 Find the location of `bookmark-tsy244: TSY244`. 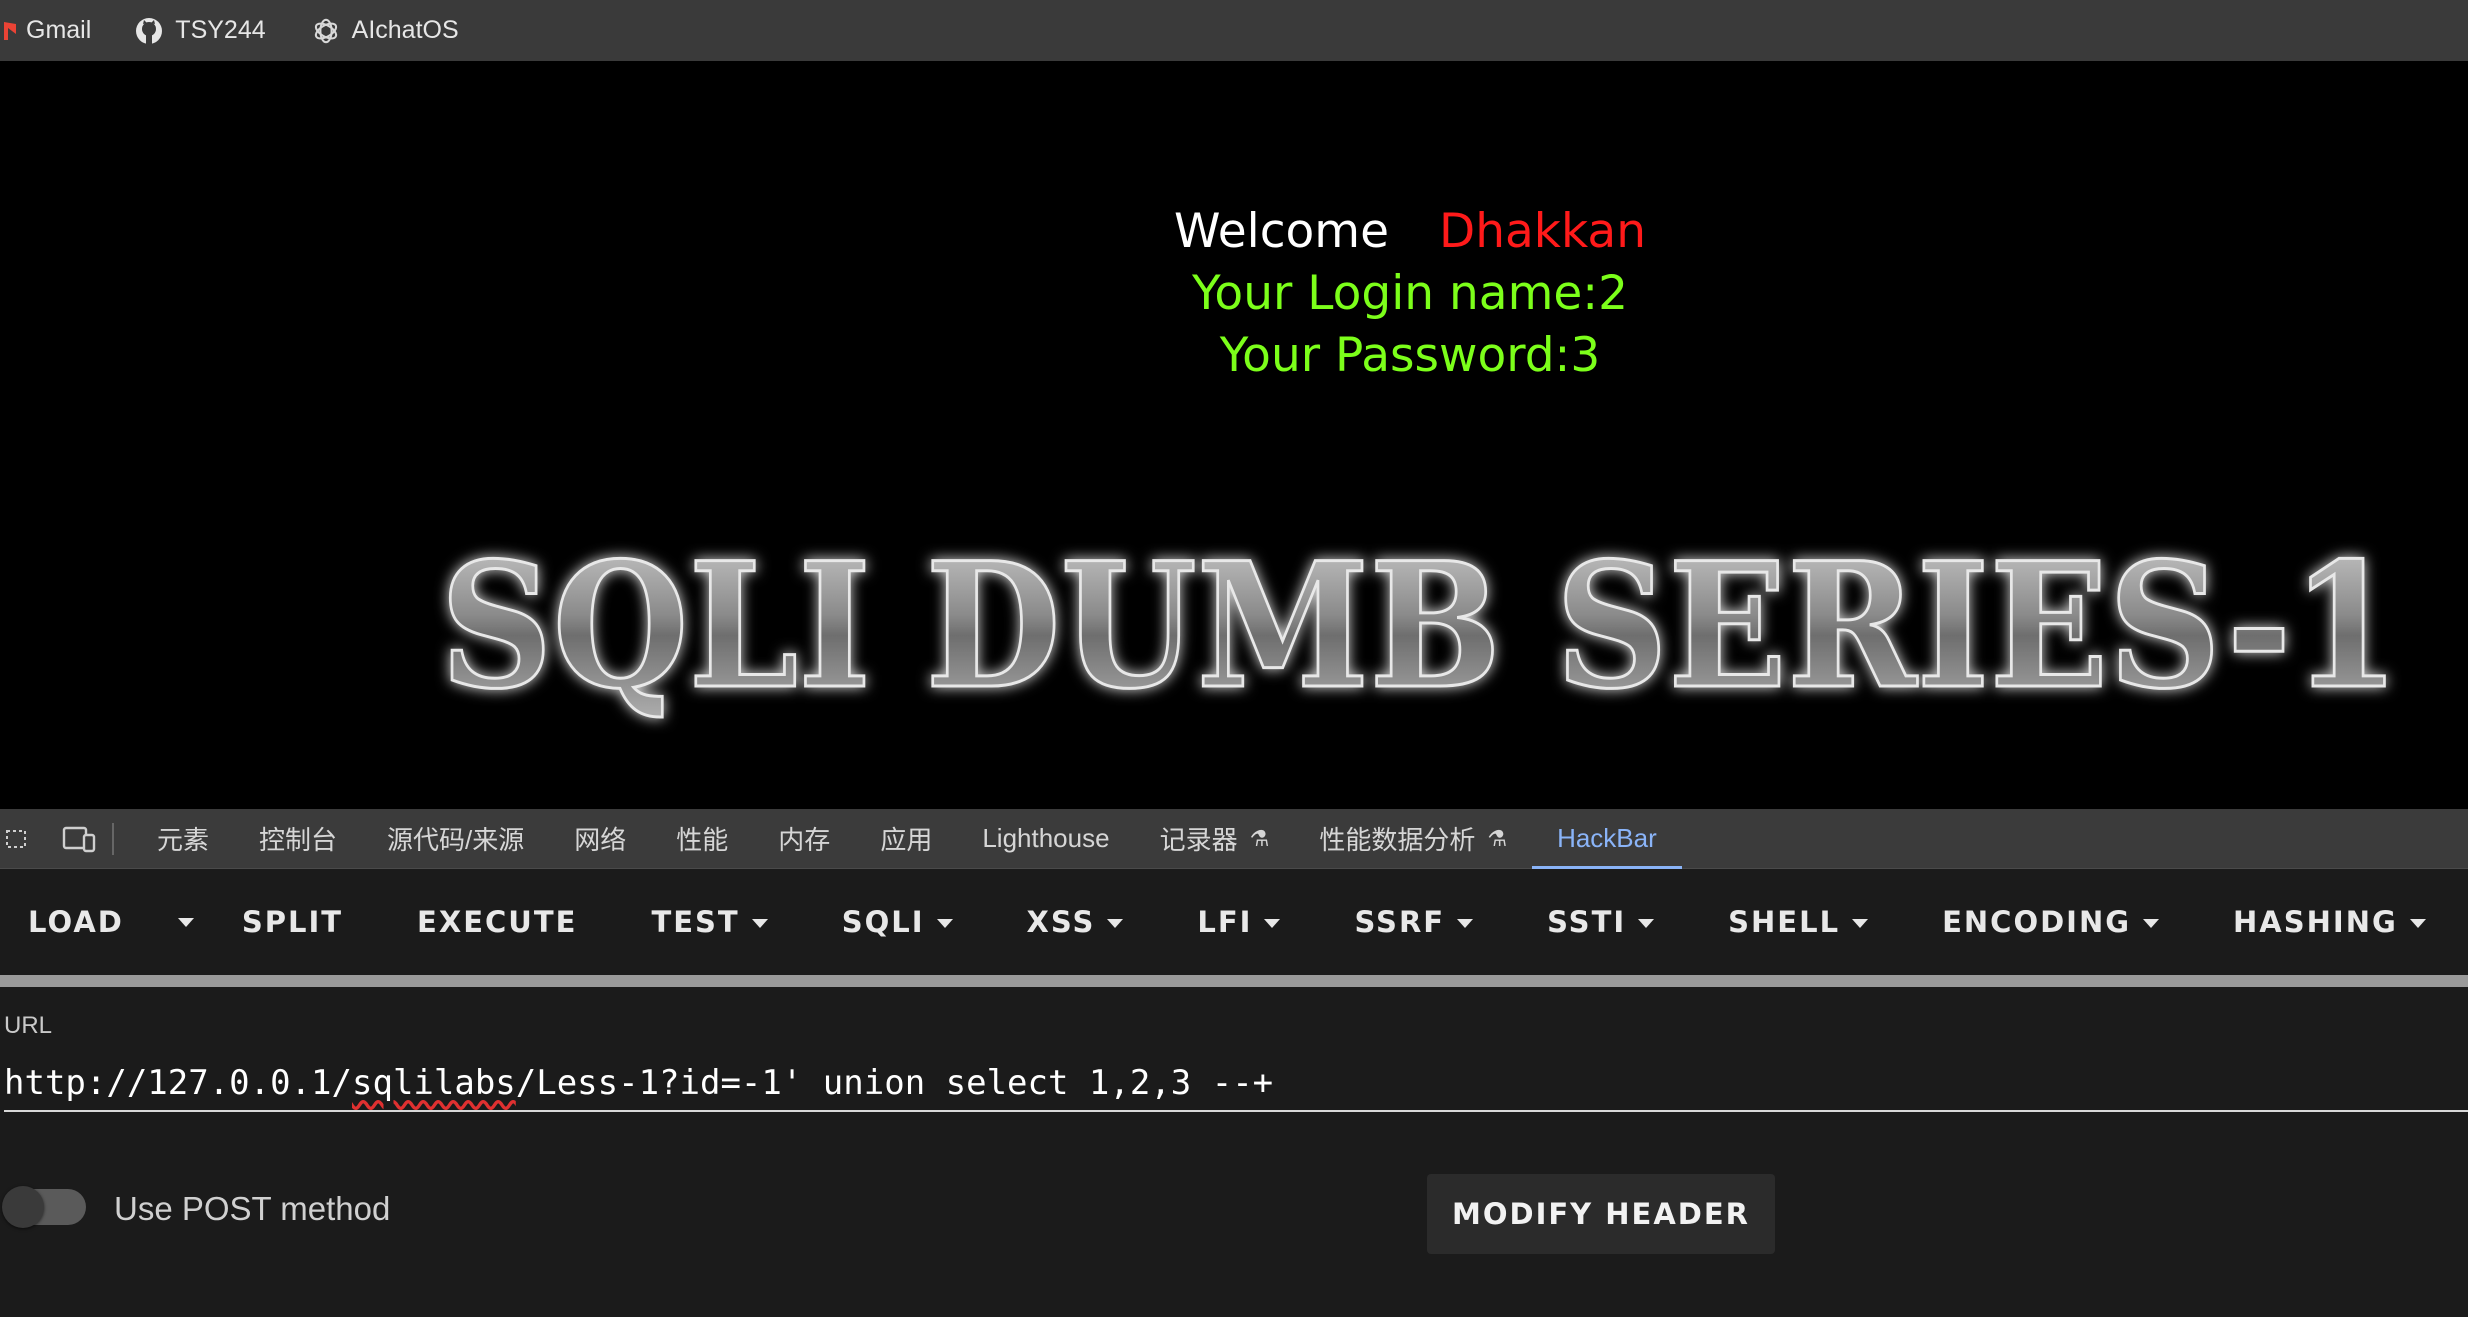

bookmark-tsy244: TSY244 is located at coordinates (200, 31).